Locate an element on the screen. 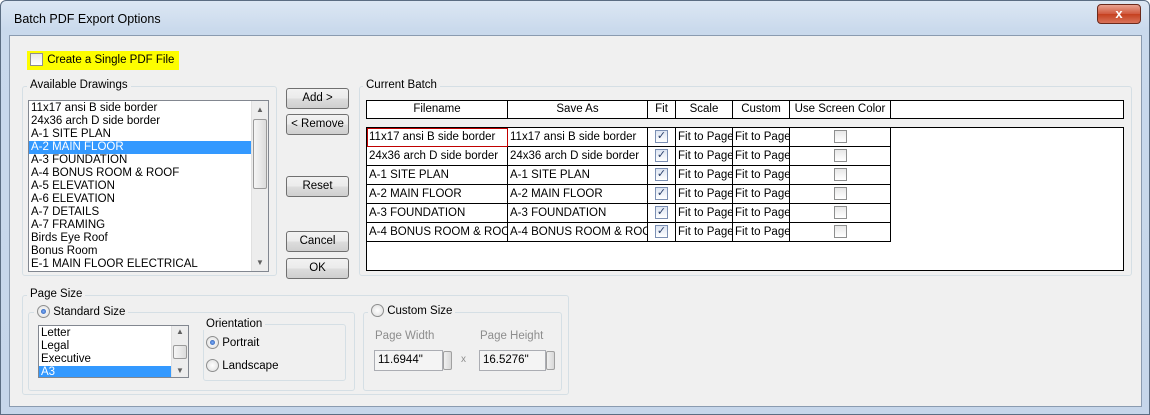 The height and width of the screenshot is (415, 1150). column-header-filename: Filename is located at coordinates (437, 109).